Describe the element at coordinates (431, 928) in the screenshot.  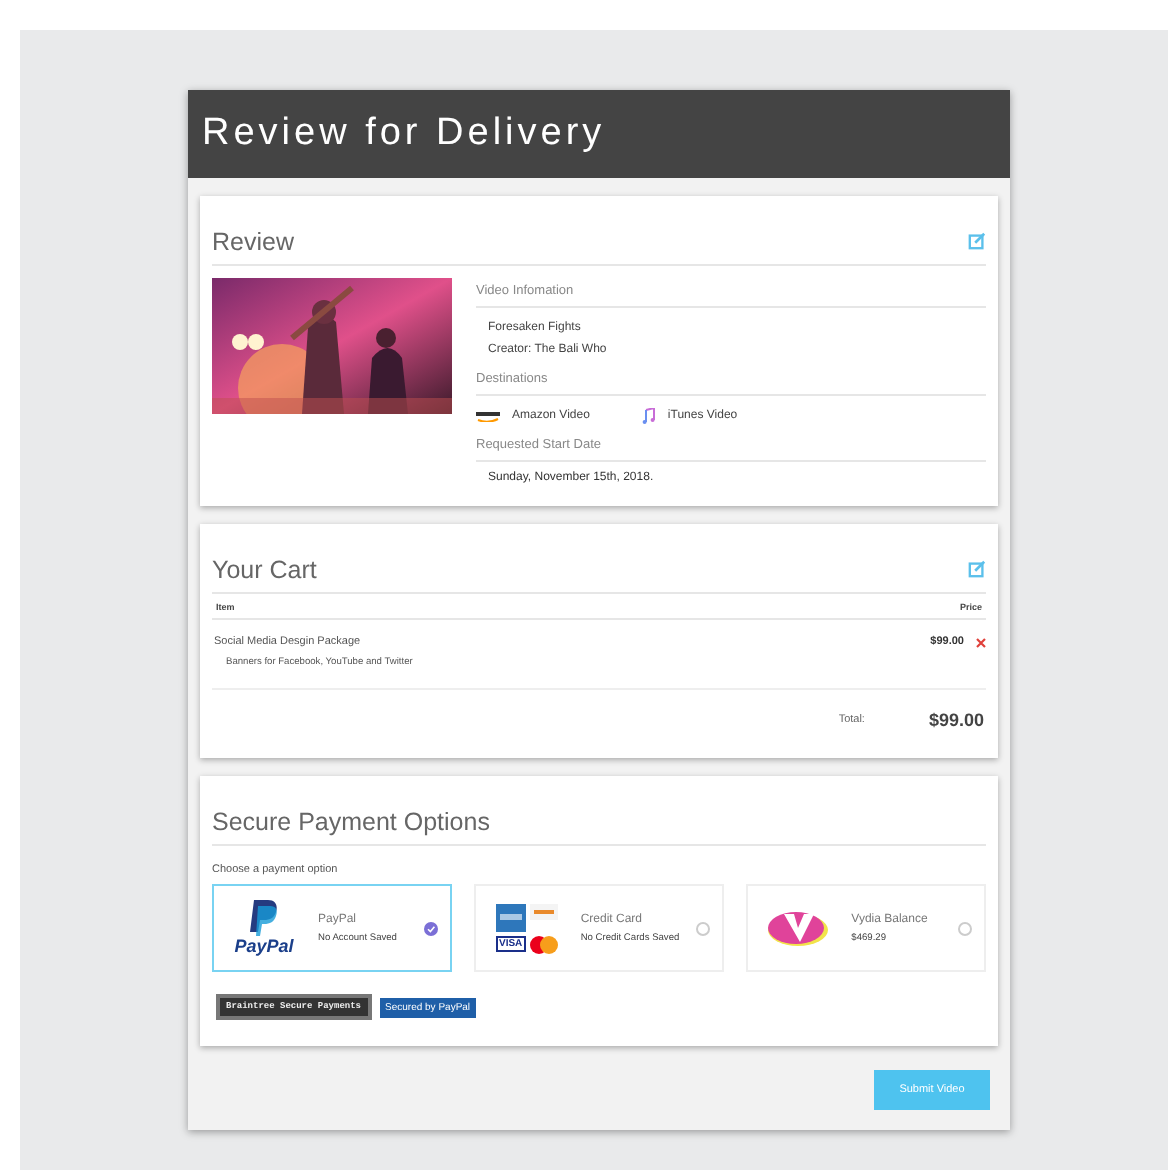
I see `checked-radio` at that location.